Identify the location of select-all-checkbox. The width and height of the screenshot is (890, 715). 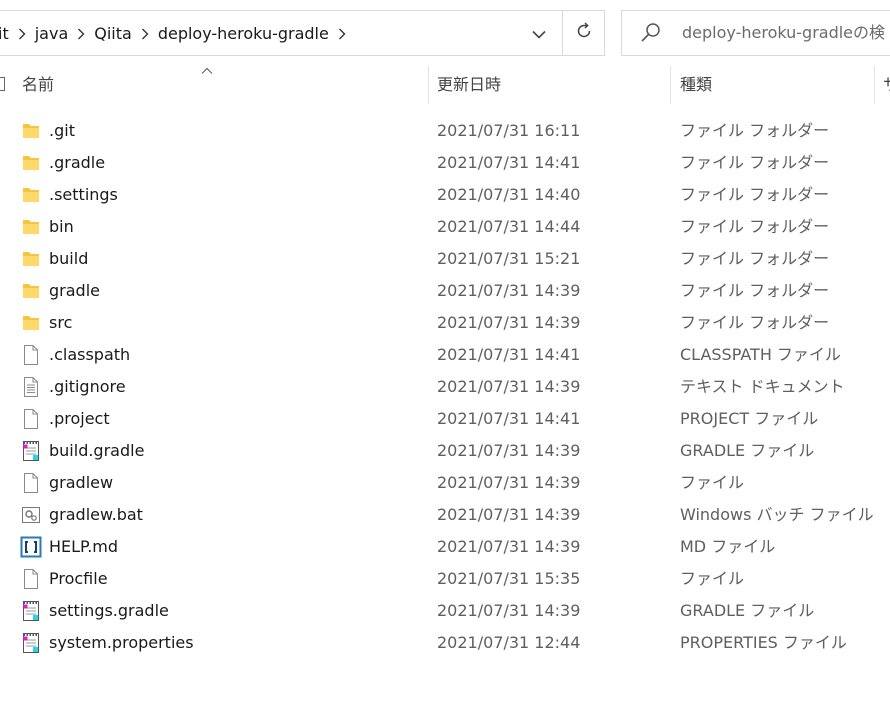
(2, 84).